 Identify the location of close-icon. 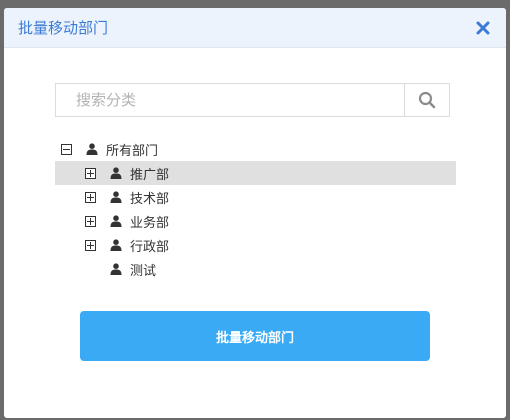
(483, 27).